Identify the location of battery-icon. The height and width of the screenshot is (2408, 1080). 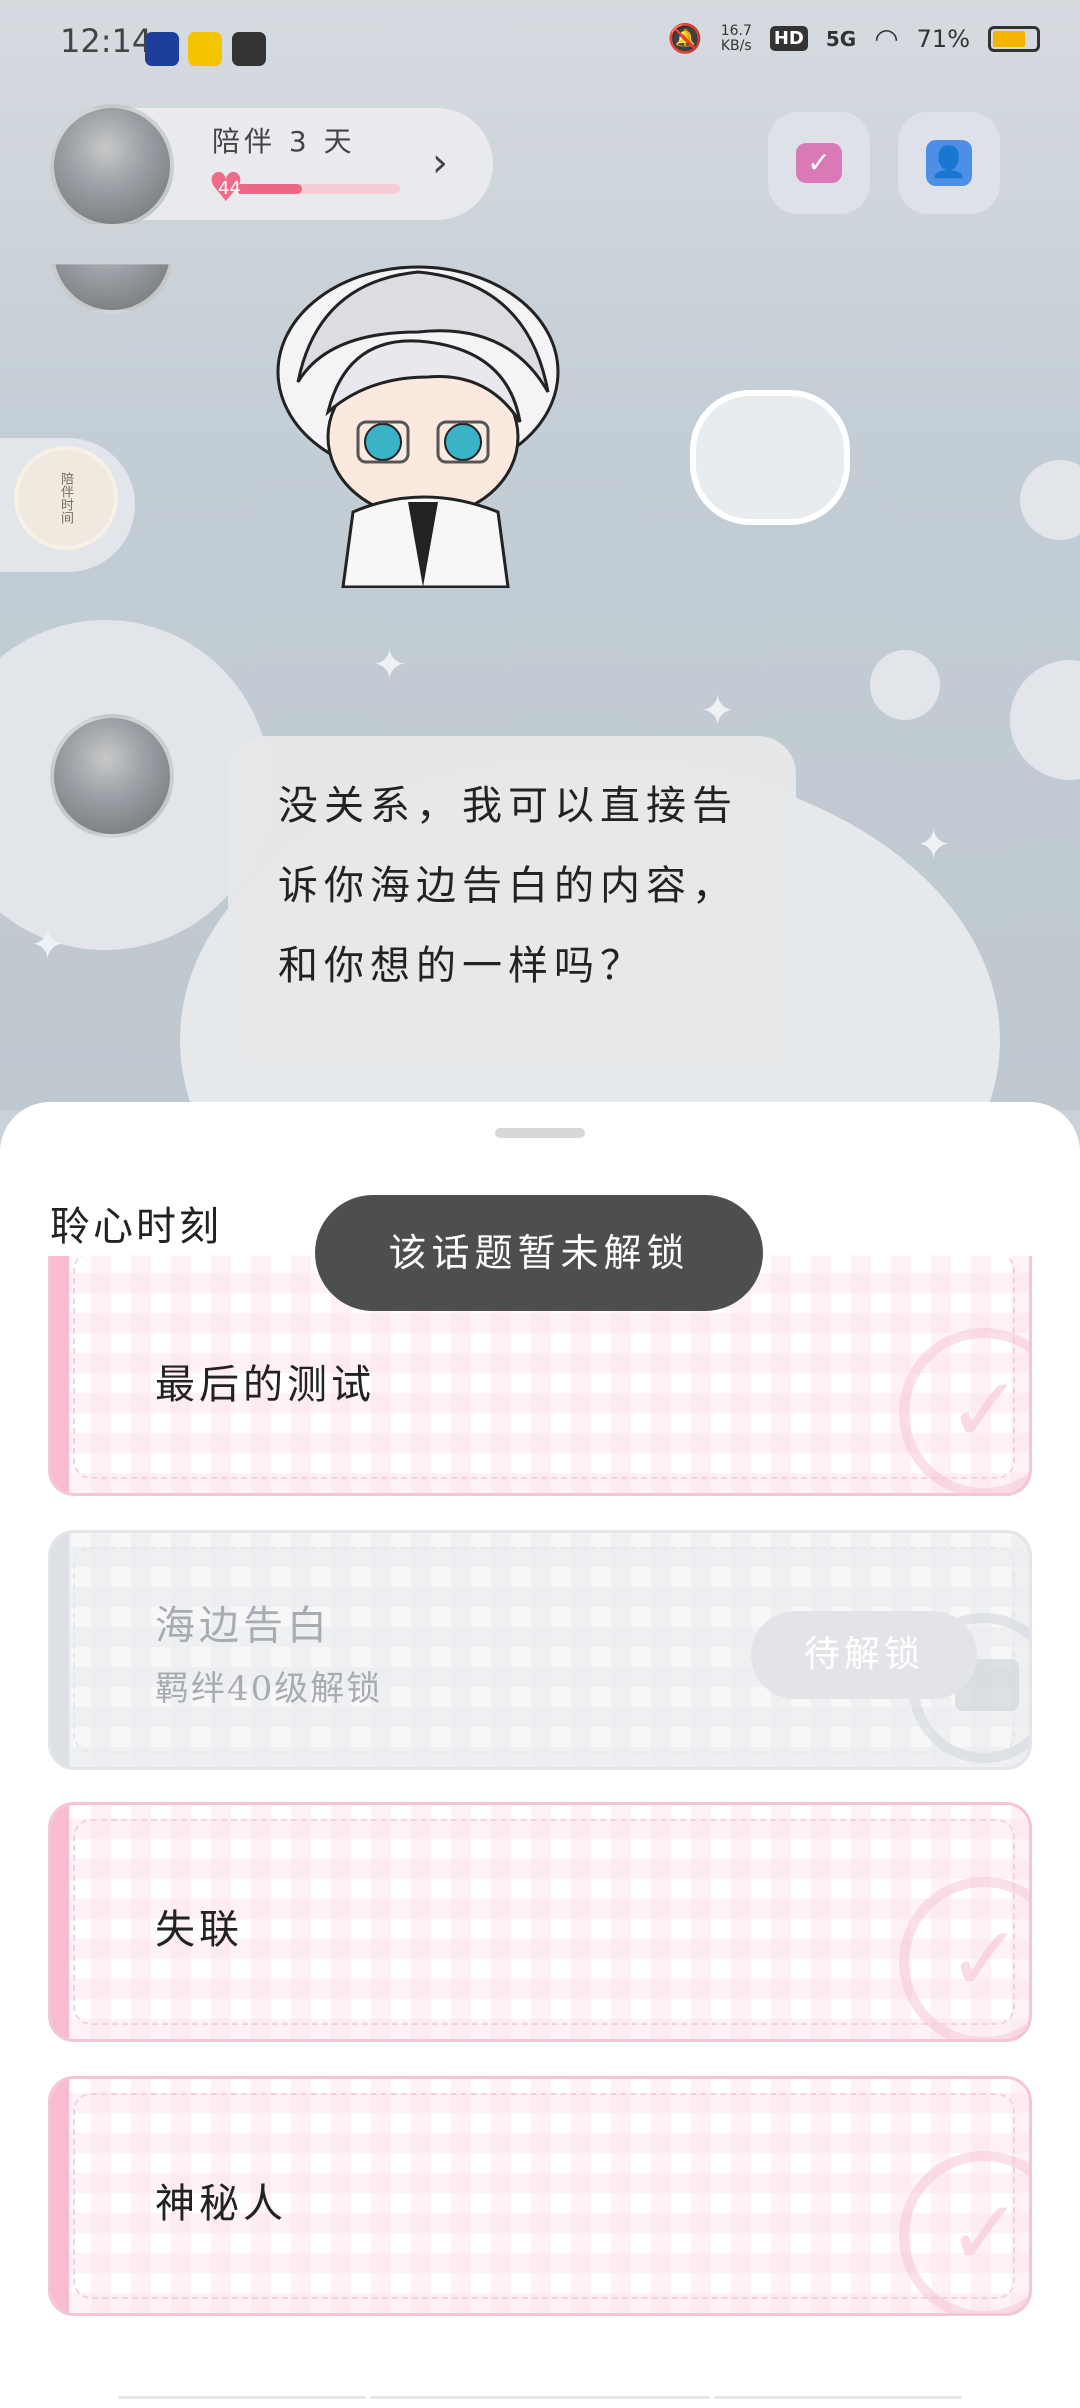
(1014, 38).